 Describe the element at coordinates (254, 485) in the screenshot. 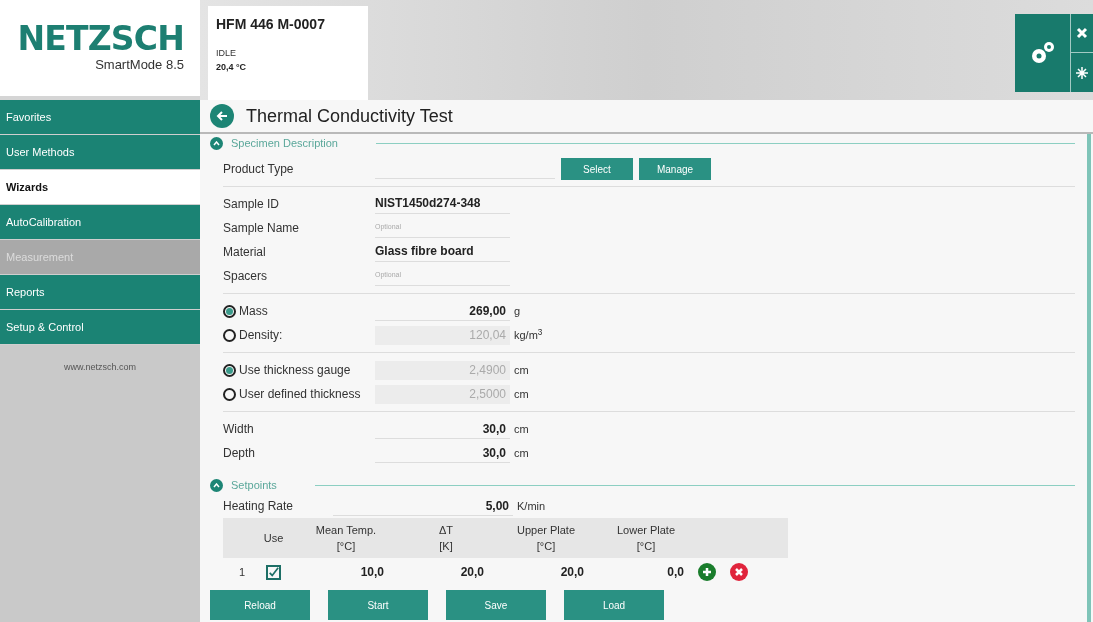

I see `section-title: Setpoints` at that location.